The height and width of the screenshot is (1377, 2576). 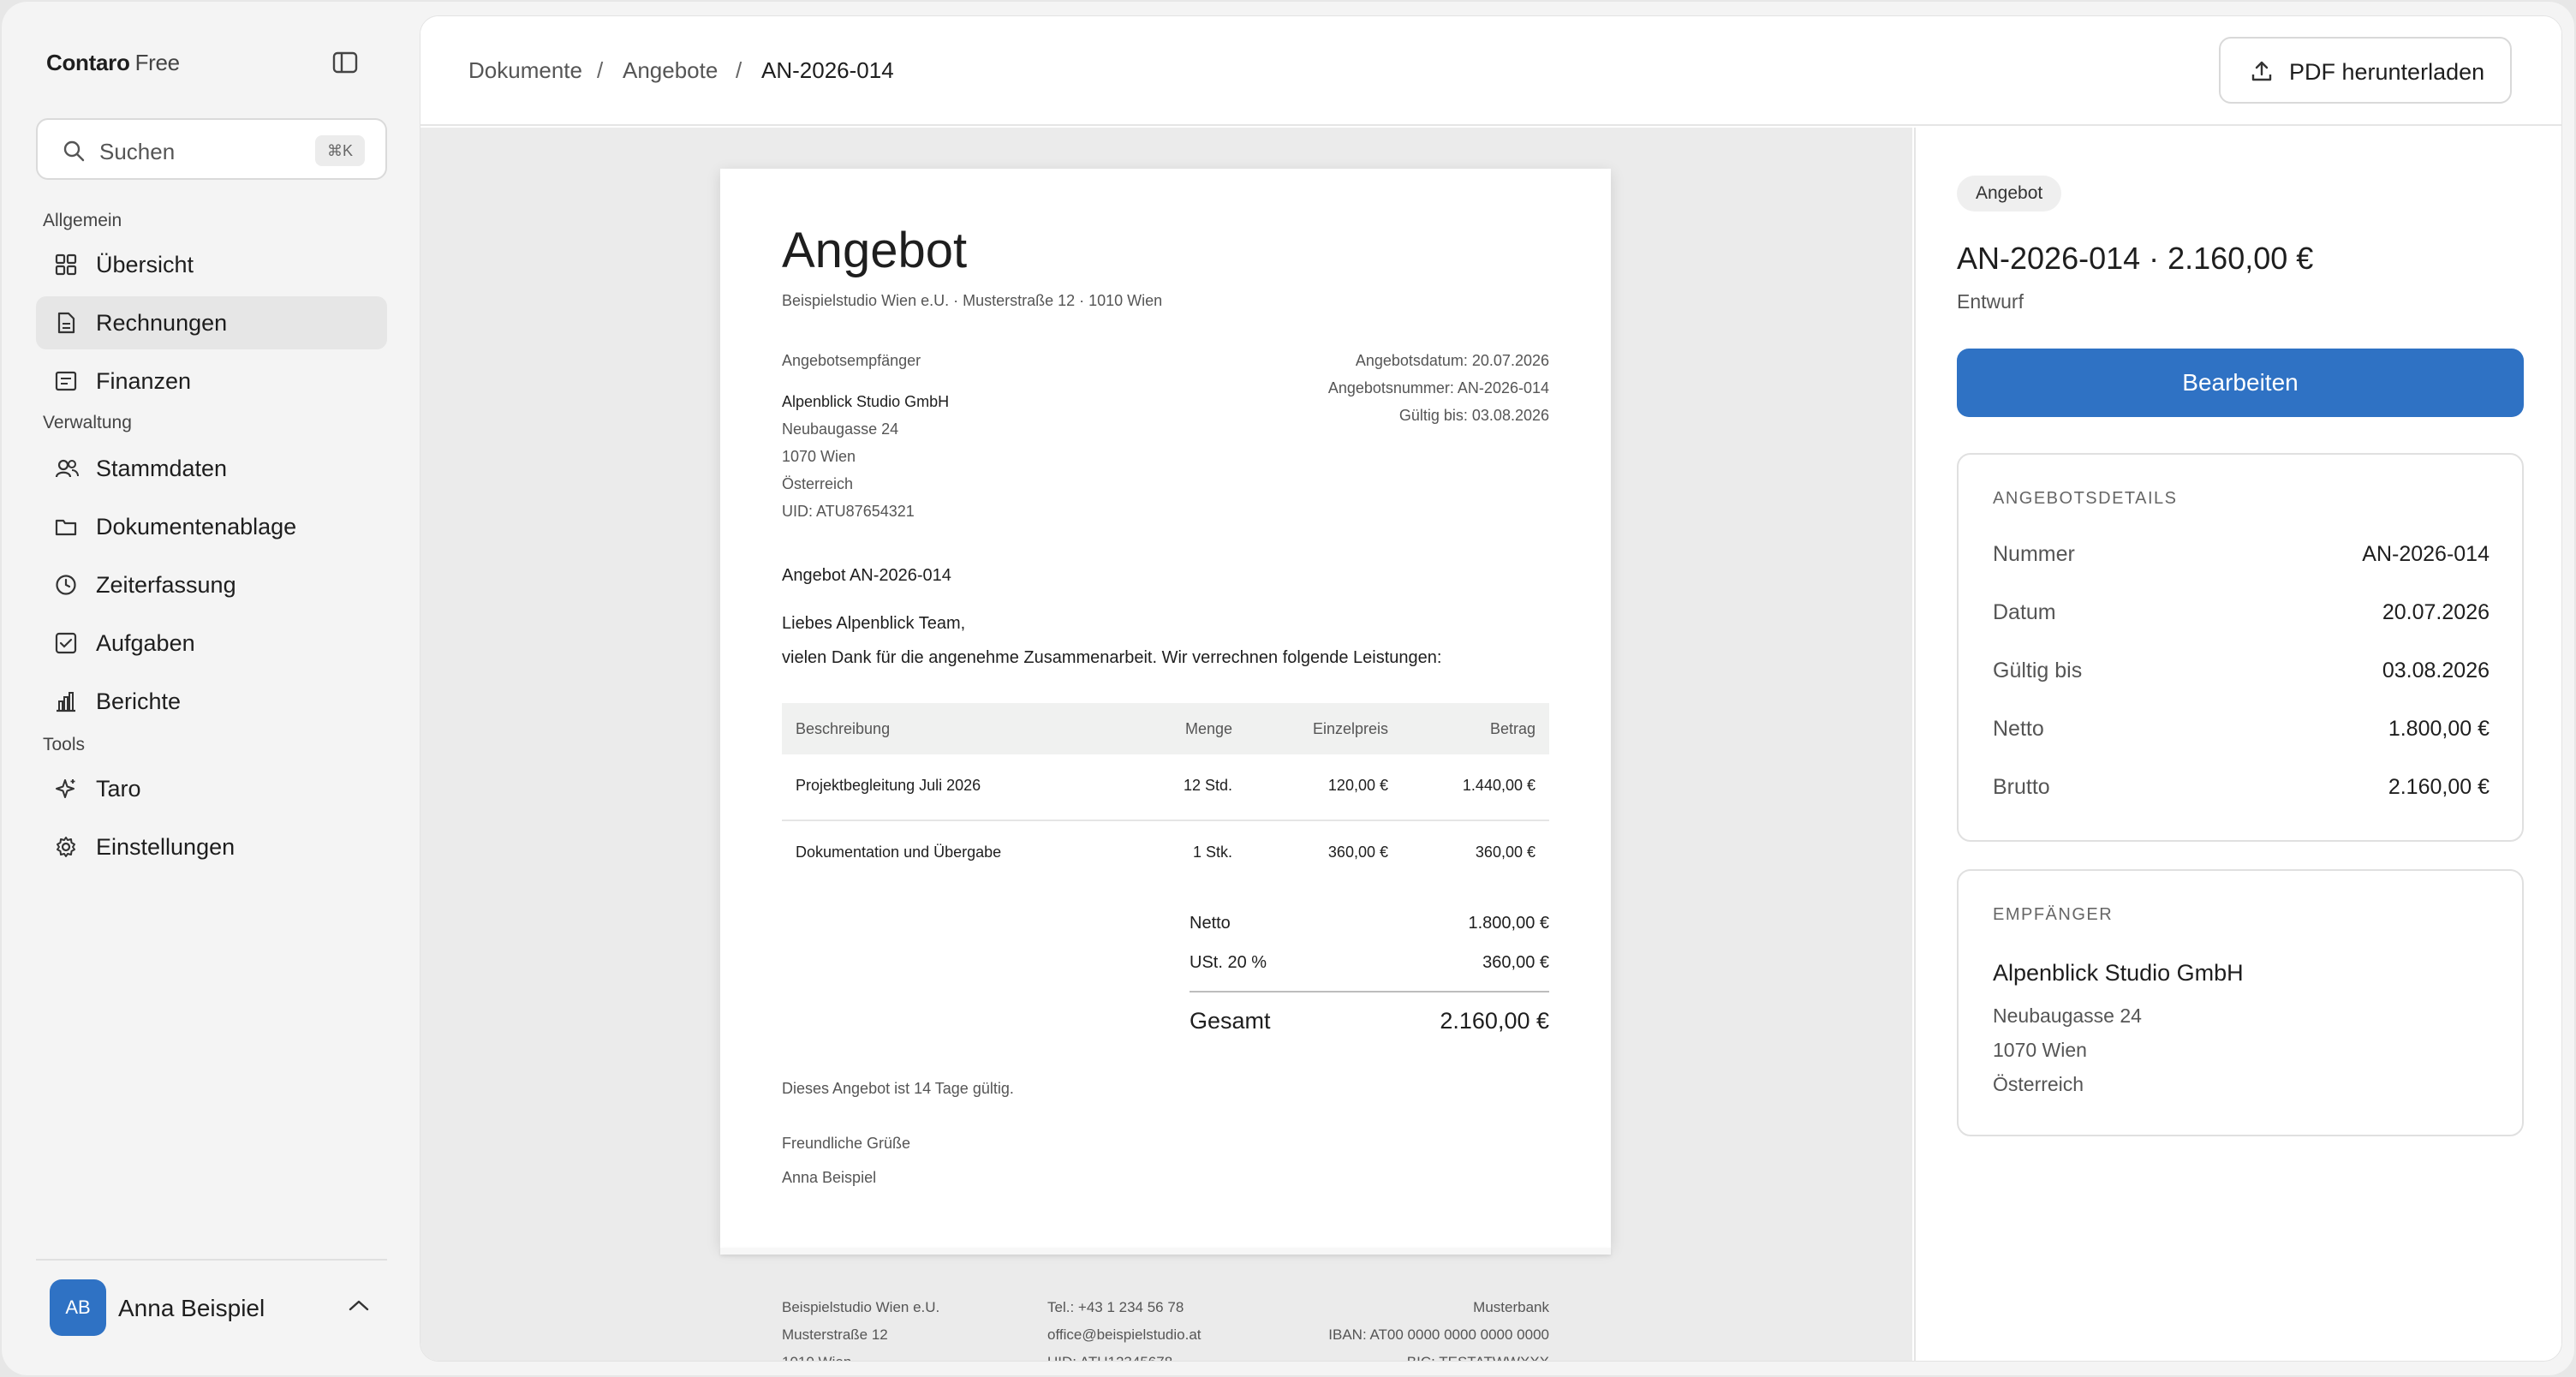 I want to click on detail-label: Datum, so click(x=2024, y=612).